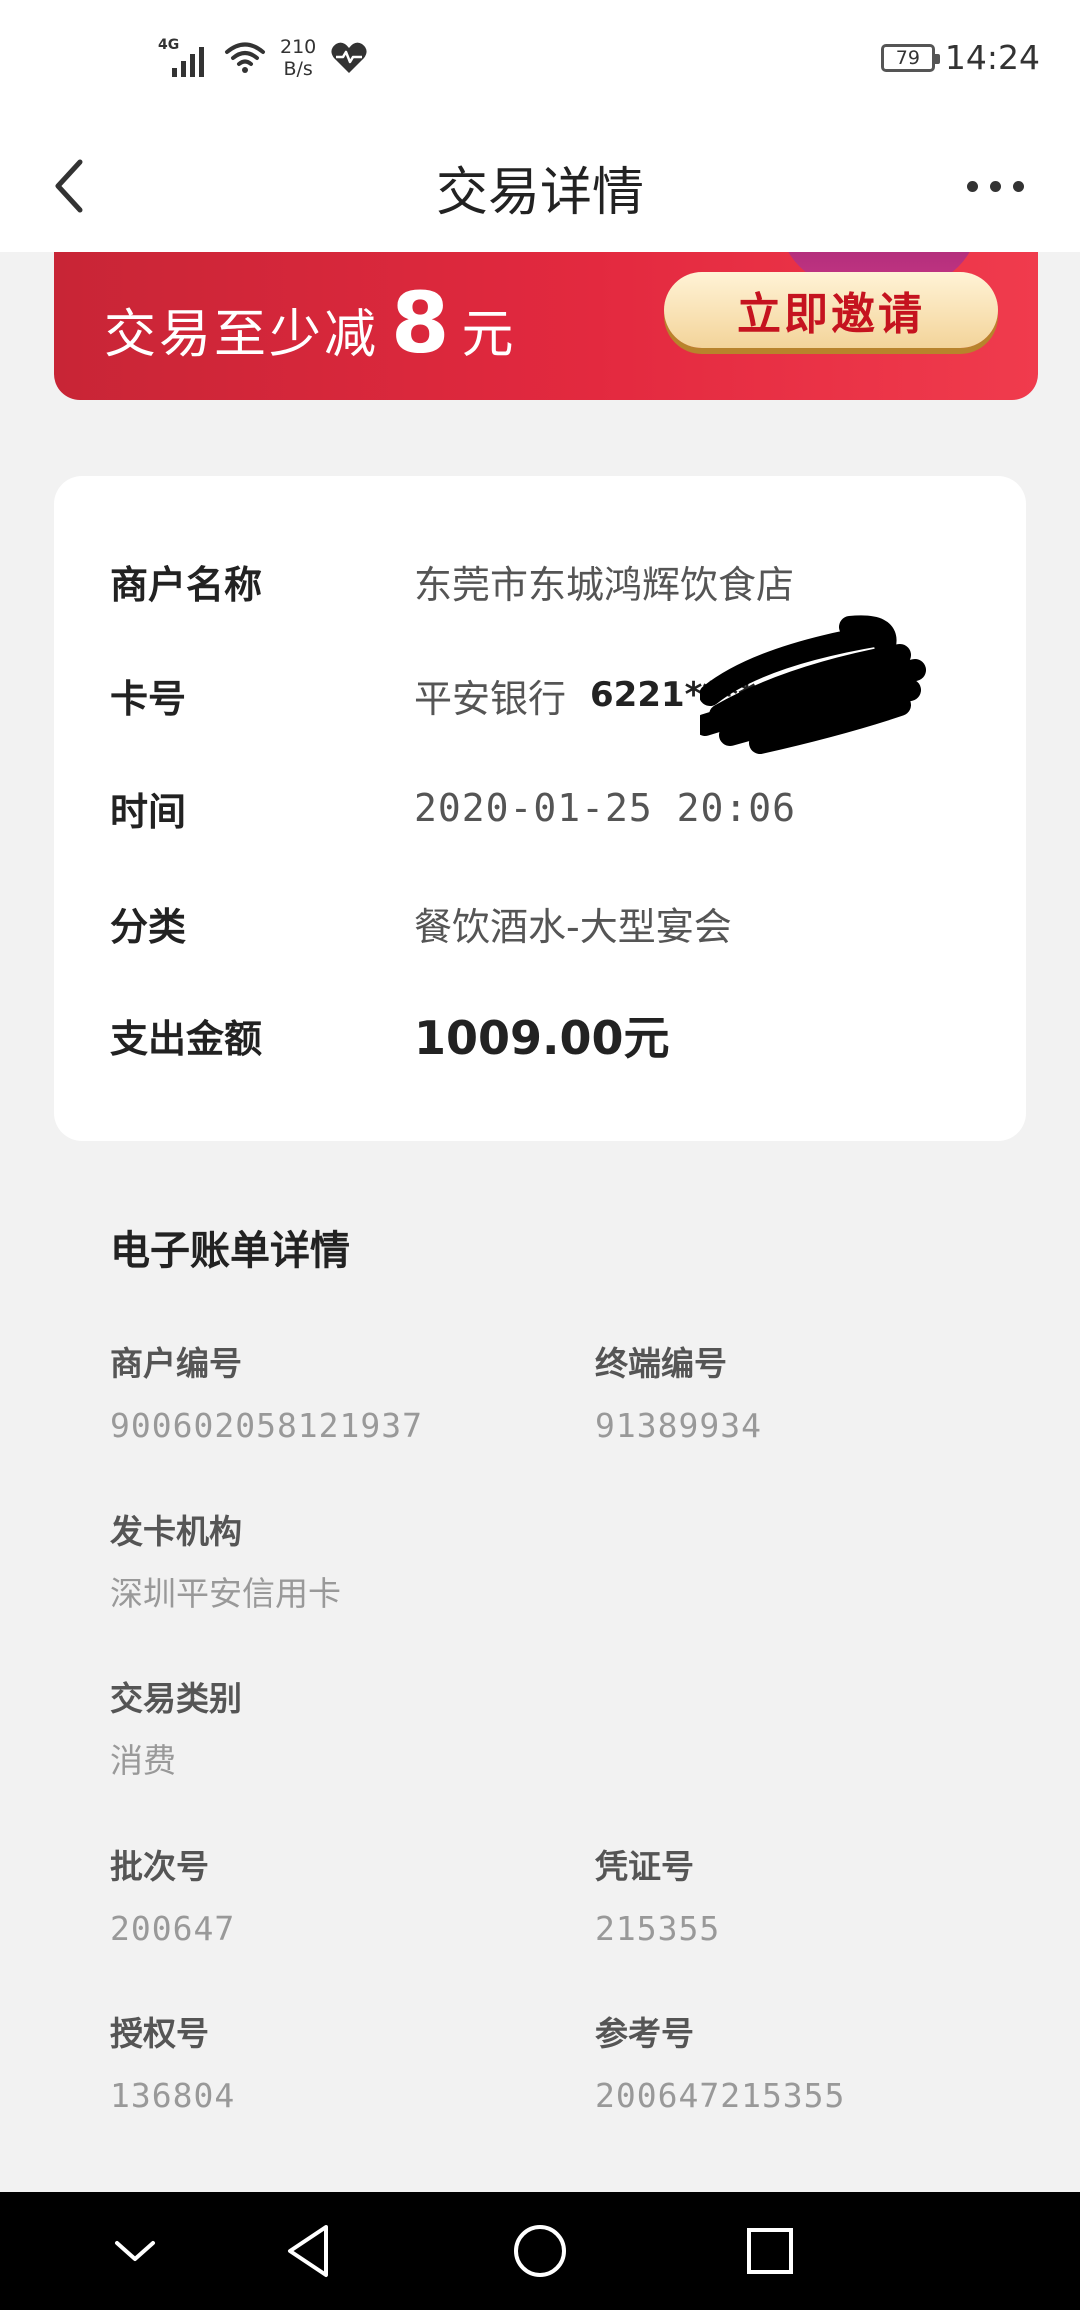 The image size is (1080, 2310). I want to click on banner-amount: 8, so click(420, 323).